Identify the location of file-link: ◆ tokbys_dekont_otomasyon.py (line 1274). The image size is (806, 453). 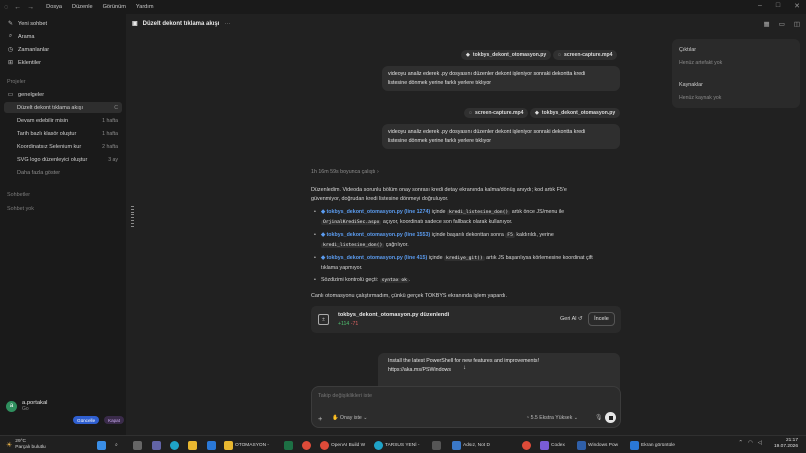
(375, 212).